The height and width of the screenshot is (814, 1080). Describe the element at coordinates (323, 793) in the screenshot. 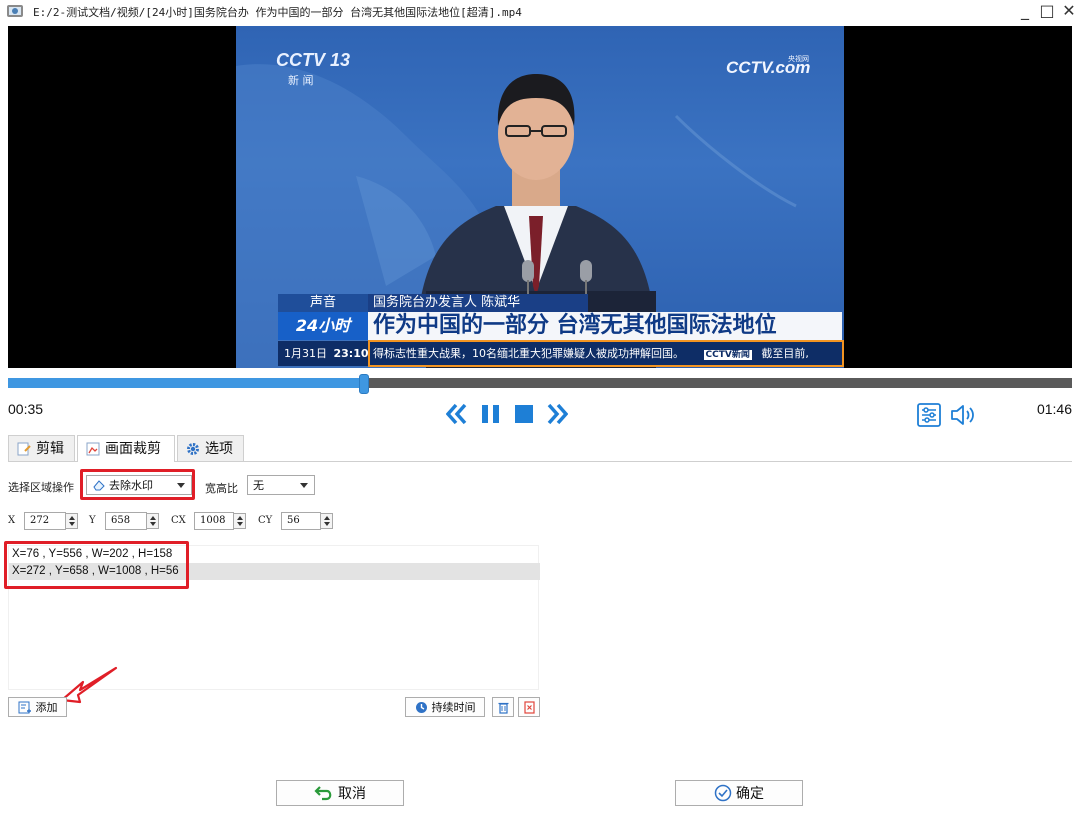

I see `undo-icon` at that location.